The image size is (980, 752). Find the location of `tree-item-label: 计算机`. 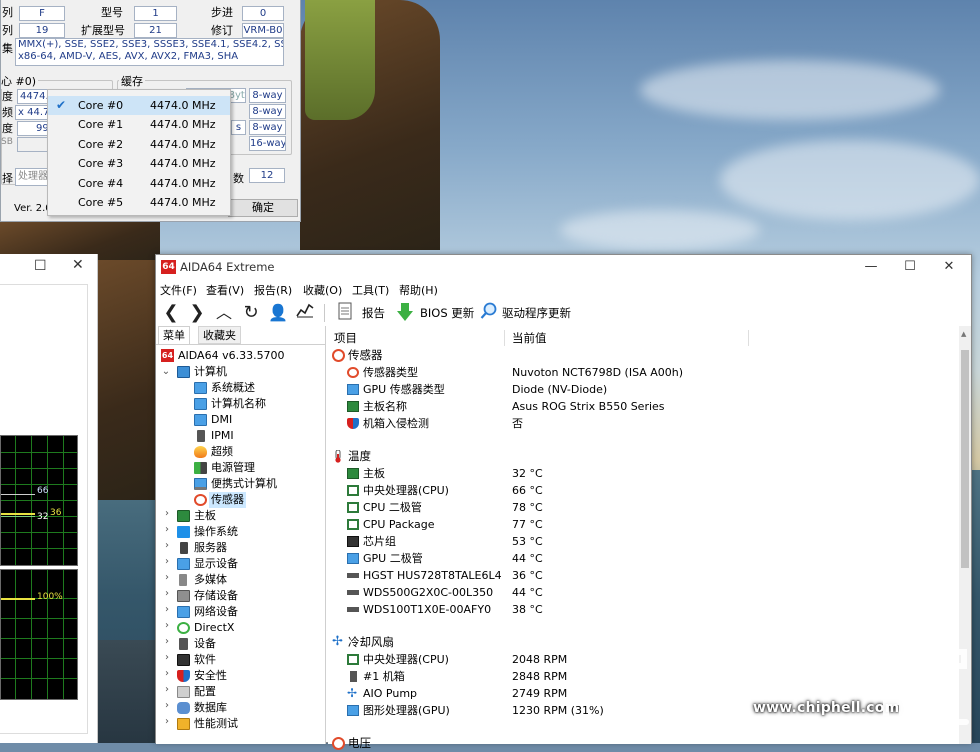

tree-item-label: 计算机 is located at coordinates (210, 371).